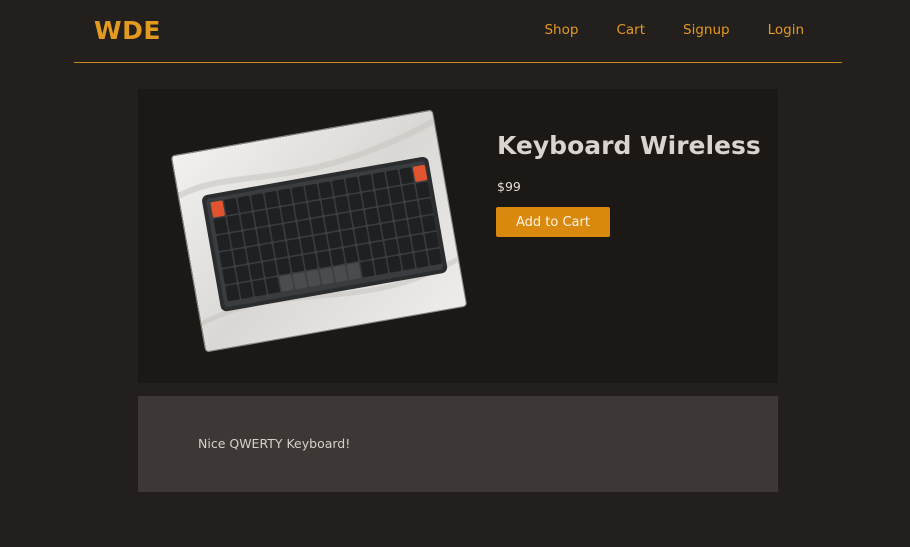 This screenshot has height=547, width=910. I want to click on nav-shop-link: Shop, so click(561, 30).